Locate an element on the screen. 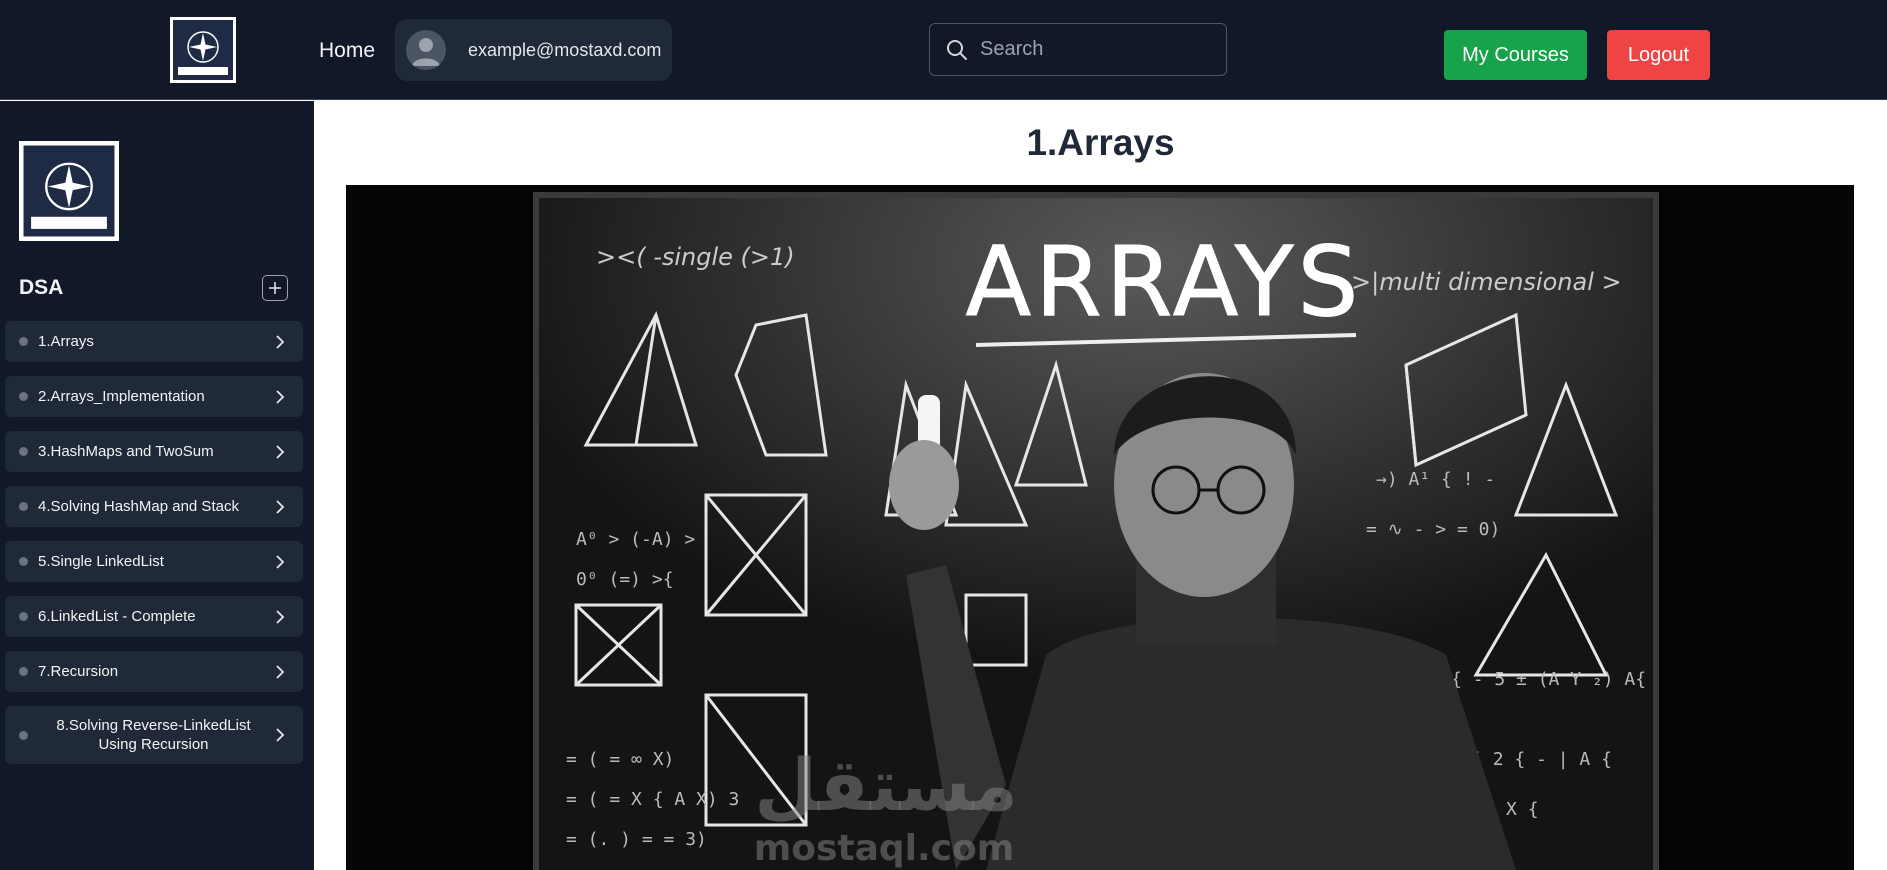 Image resolution: width=1887 pixels, height=870 pixels. lesson-item: 6.LinkedList - Complete is located at coordinates (154, 616).